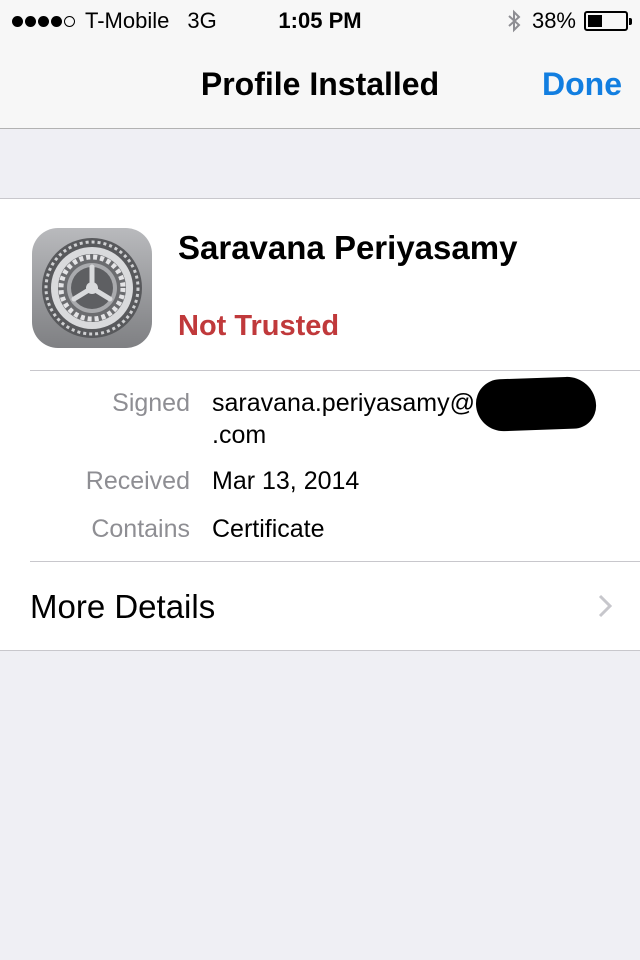 This screenshot has height=960, width=640. Describe the element at coordinates (553, 20) in the screenshot. I see `battery-percent: 38%` at that location.